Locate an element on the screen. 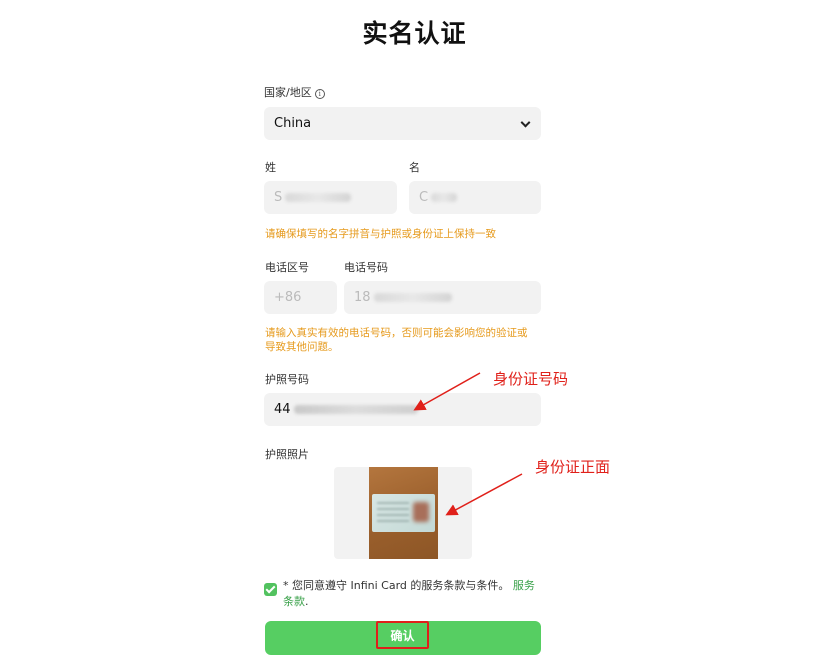  arrow-to-id-photo is located at coordinates (484, 494).